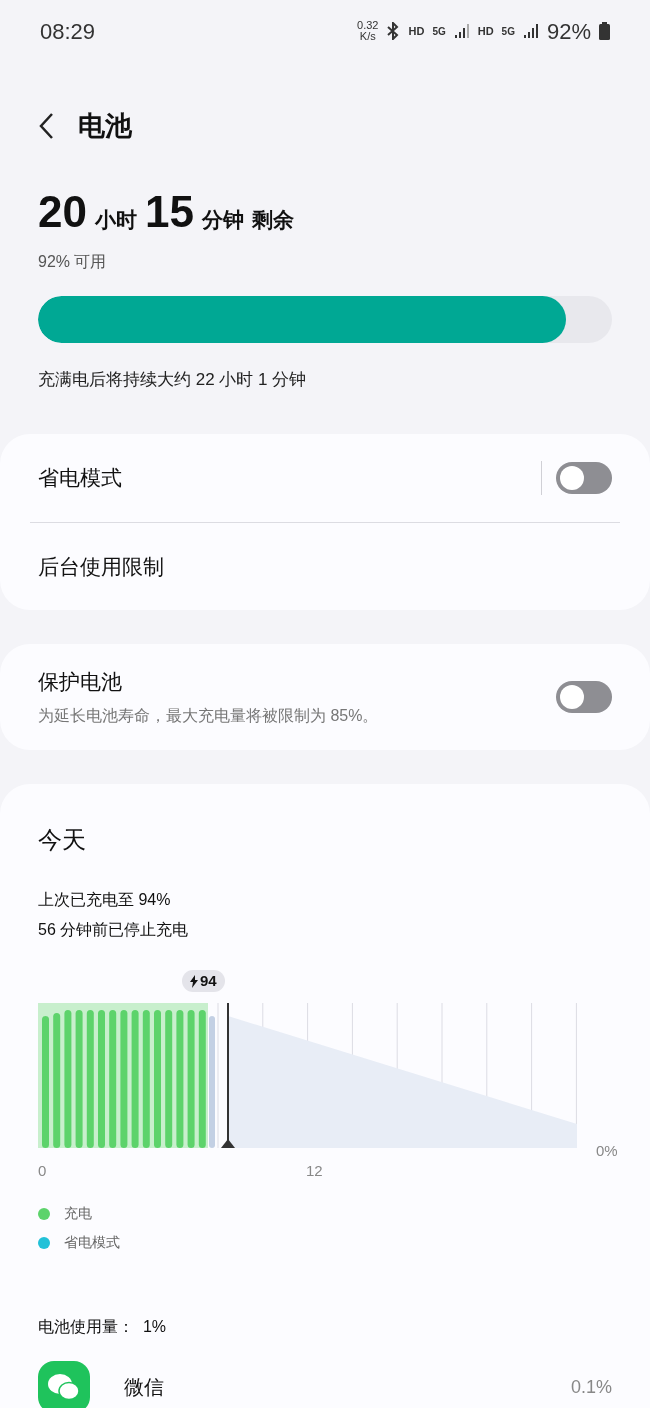 This screenshot has width=650, height=1408. Describe the element at coordinates (393, 31) in the screenshot. I see `bluetooth-icon` at that location.